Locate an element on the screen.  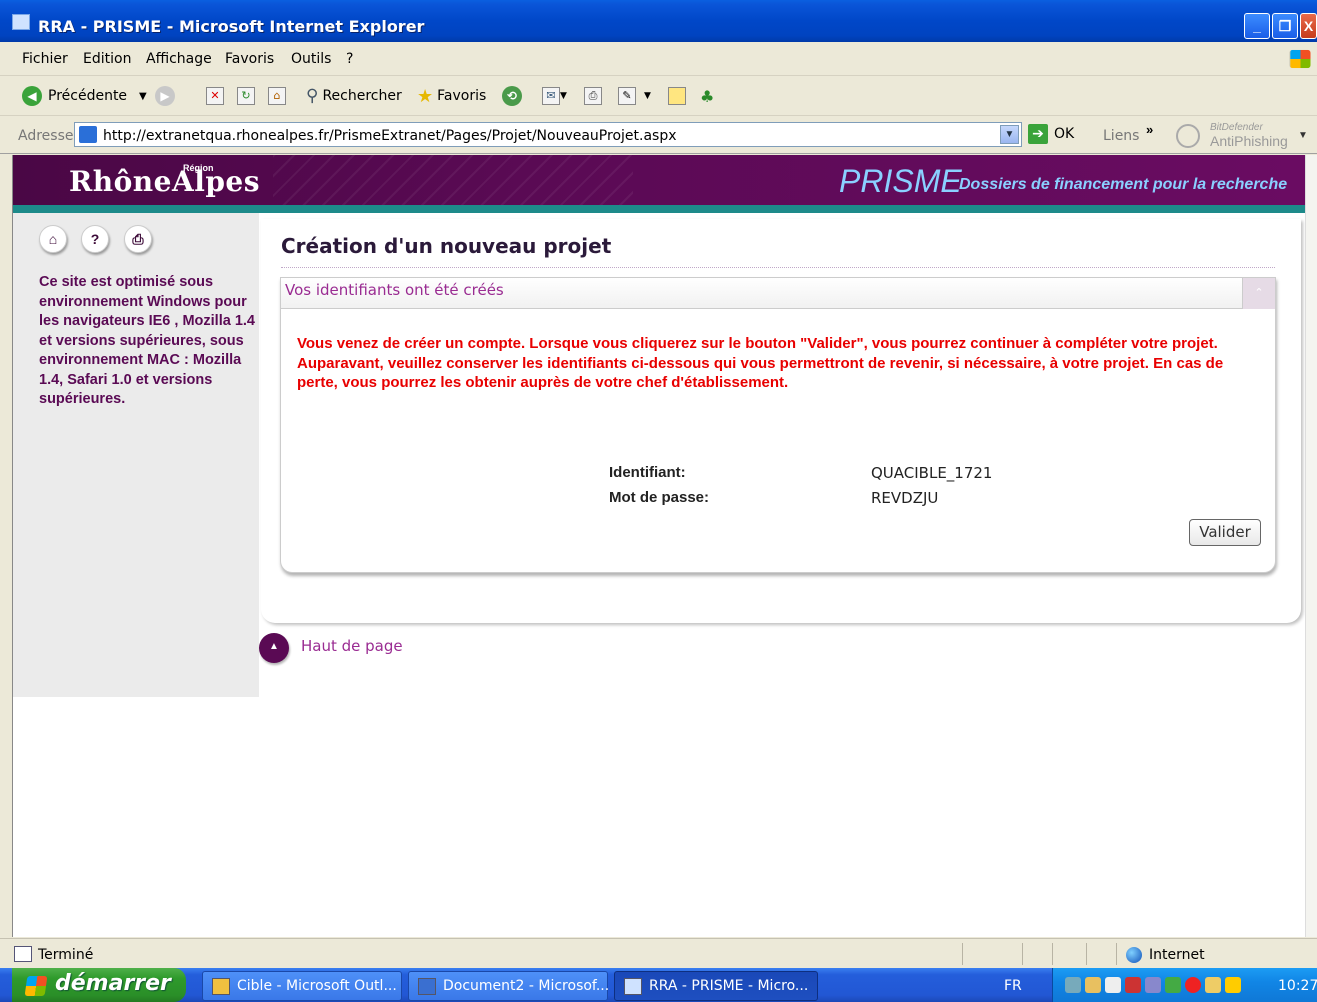
address-label: Adresse is located at coordinates (46, 136).